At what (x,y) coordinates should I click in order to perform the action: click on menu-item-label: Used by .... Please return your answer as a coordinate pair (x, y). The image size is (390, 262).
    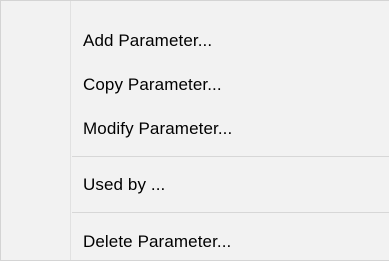
    Looking at the image, I should click on (124, 184).